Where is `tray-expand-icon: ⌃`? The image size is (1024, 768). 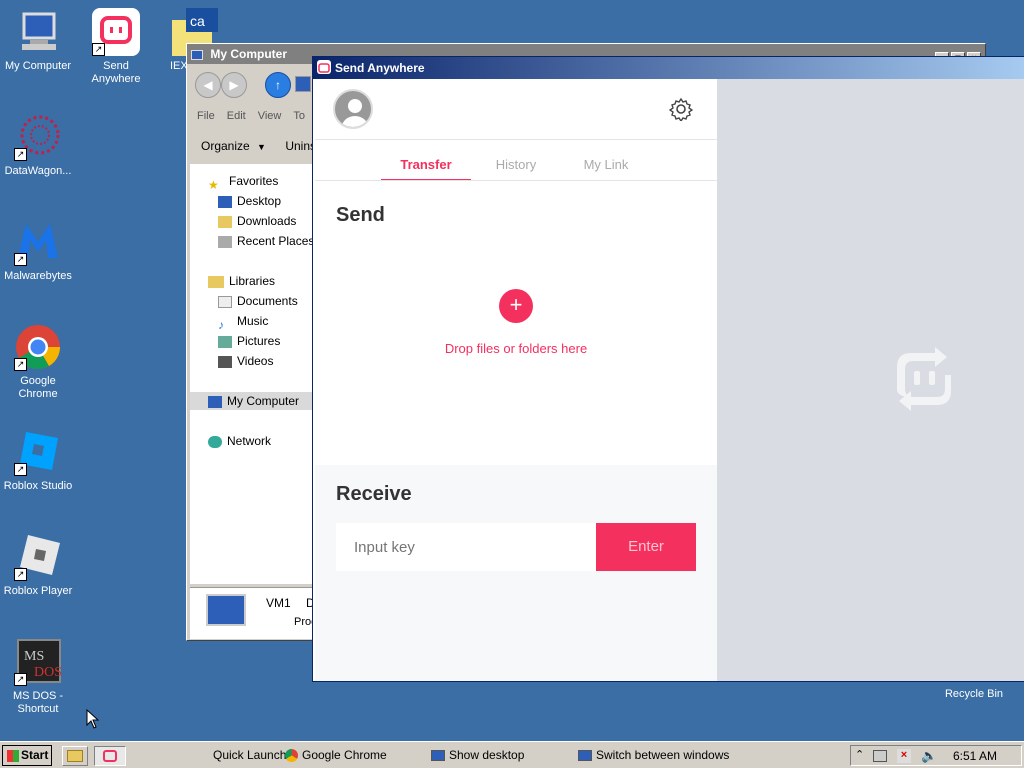 tray-expand-icon: ⌃ is located at coordinates (859, 754).